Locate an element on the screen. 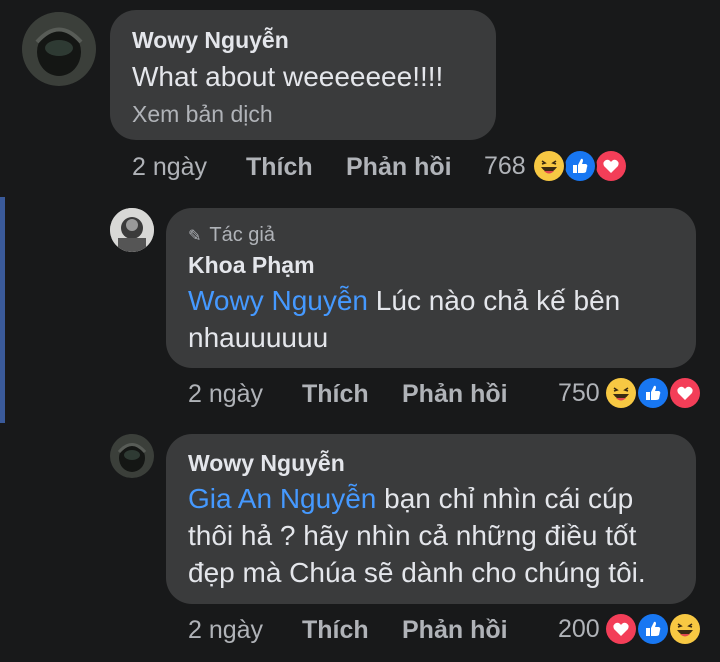  comment-text: Wowy Nguyễn Lúc nào chả kế bên nhauuuuuu is located at coordinates (423, 319).